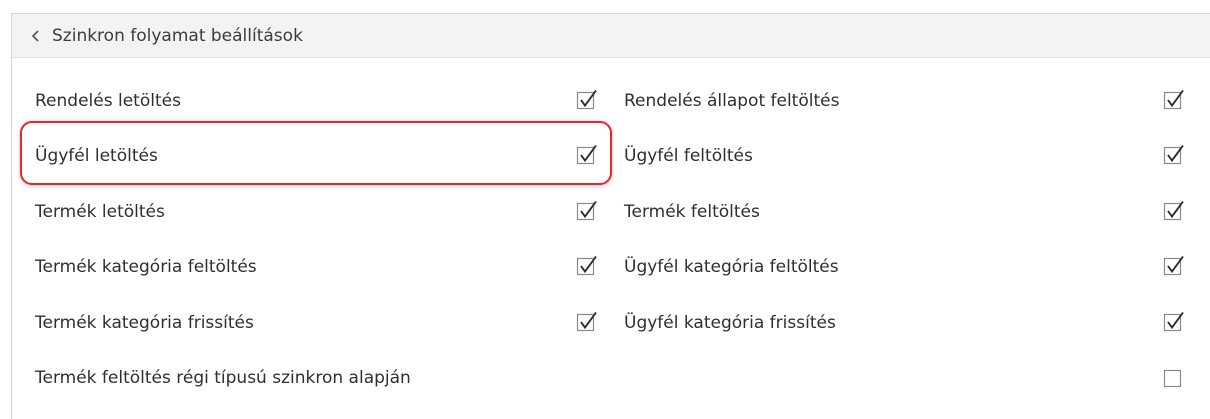 The width and height of the screenshot is (1210, 419). Describe the element at coordinates (587, 155) in the screenshot. I see `checkbox-ugyfel-letoltes` at that location.